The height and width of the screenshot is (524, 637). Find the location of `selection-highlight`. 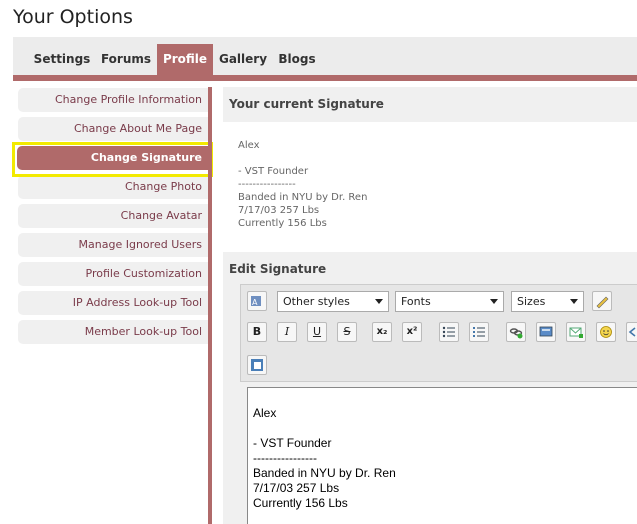

selection-highlight is located at coordinates (112, 159).